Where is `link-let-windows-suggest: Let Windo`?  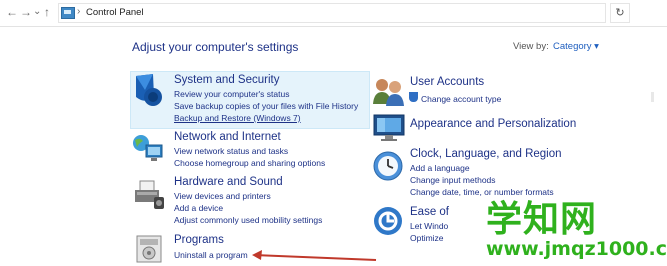
link-let-windows-suggest: Let Windo is located at coordinates (429, 226).